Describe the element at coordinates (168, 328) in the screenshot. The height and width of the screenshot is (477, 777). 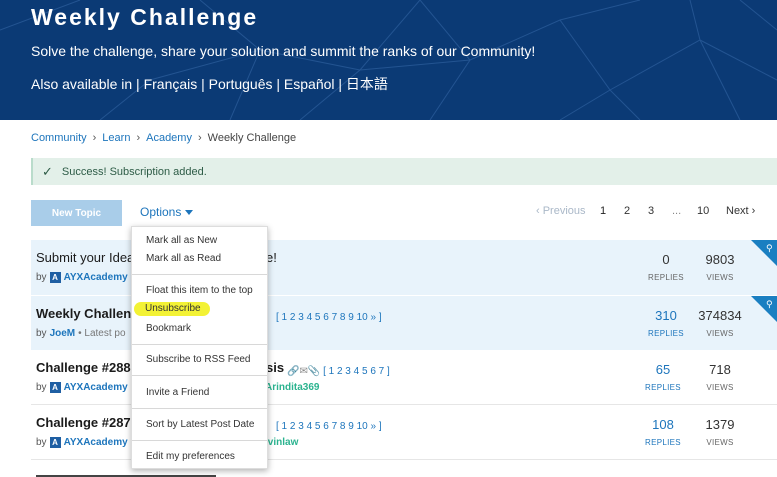
I see `menu-bookmark: Bookmark` at that location.